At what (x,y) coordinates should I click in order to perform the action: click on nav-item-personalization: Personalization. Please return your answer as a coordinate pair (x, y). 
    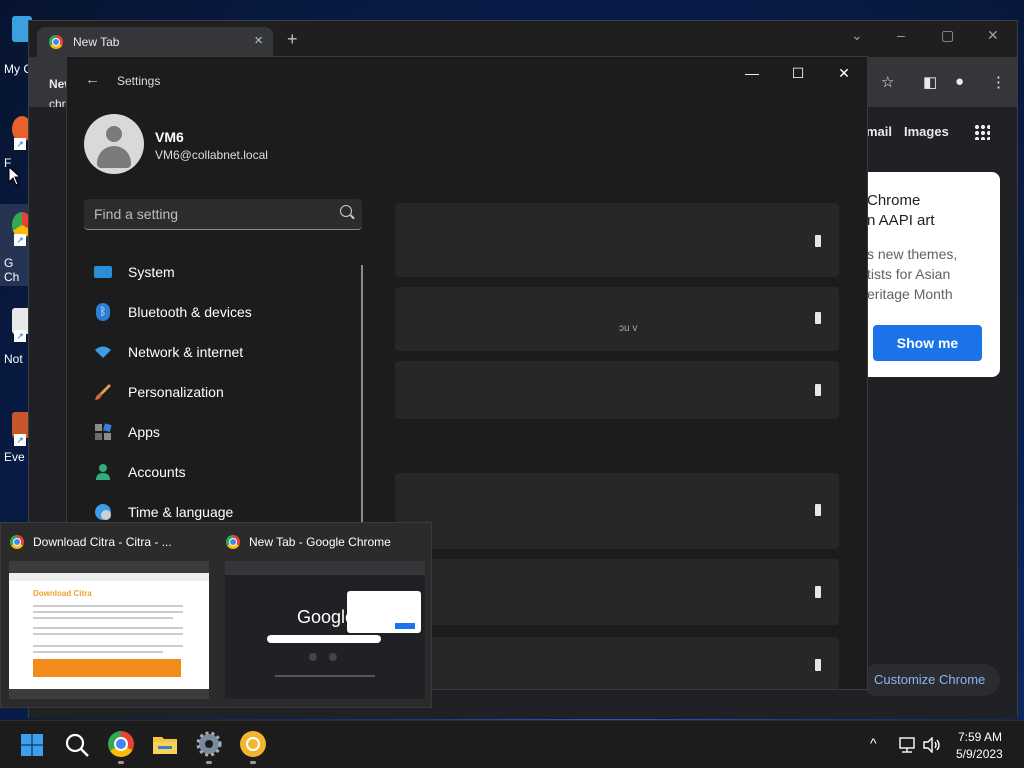
    Looking at the image, I should click on (214, 392).